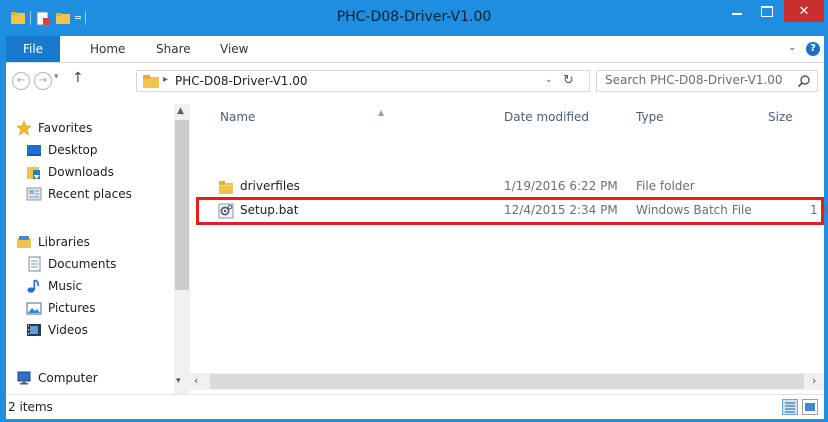  I want to click on close-button: ✕, so click(804, 11).